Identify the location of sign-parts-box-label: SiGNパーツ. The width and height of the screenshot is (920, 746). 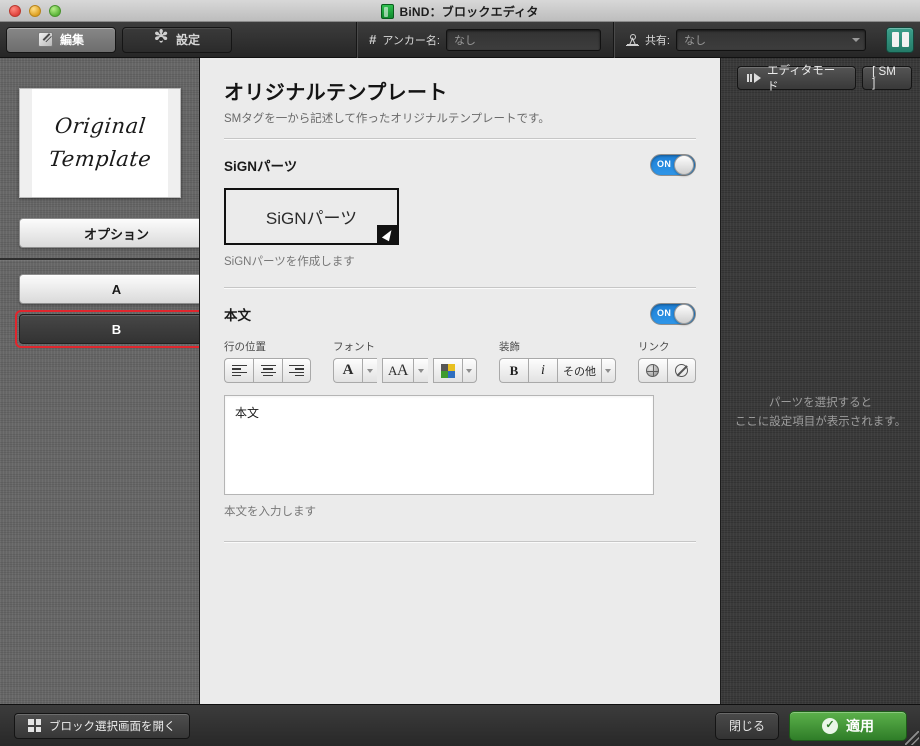
(311, 218).